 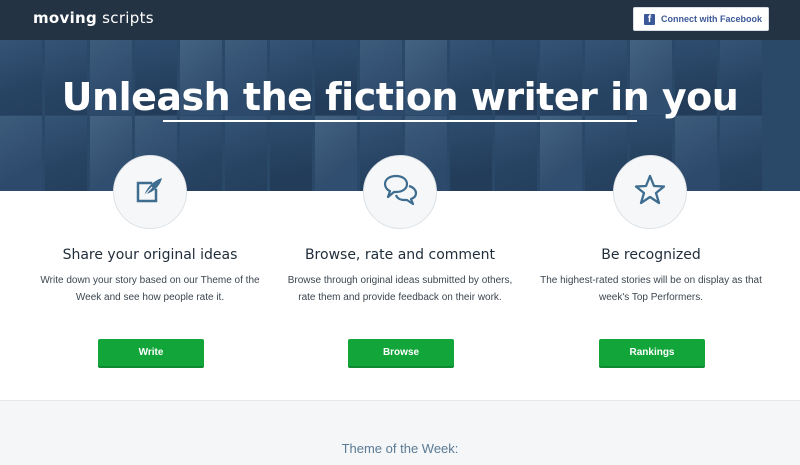 What do you see at coordinates (400, 448) in the screenshot?
I see `theme-of-the-week-heading: Theme of the Week:` at bounding box center [400, 448].